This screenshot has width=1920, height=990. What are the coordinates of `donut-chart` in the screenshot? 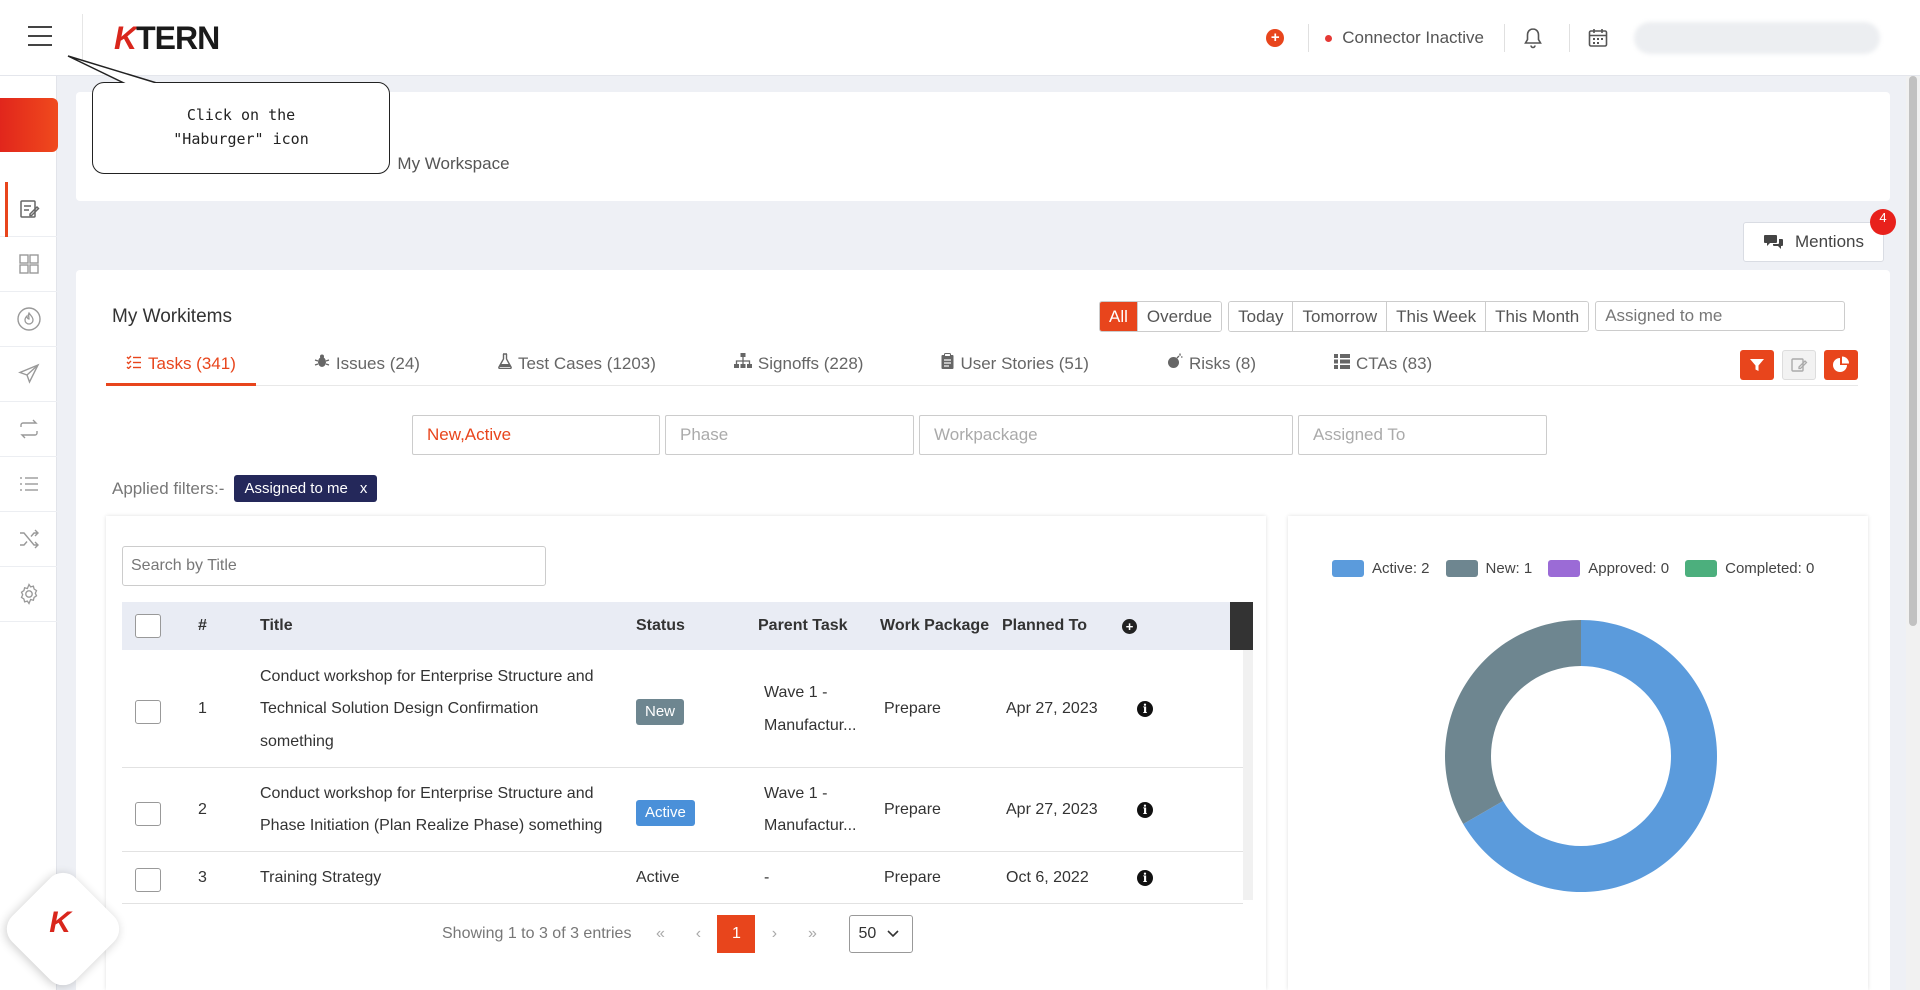 It's located at (1581, 756).